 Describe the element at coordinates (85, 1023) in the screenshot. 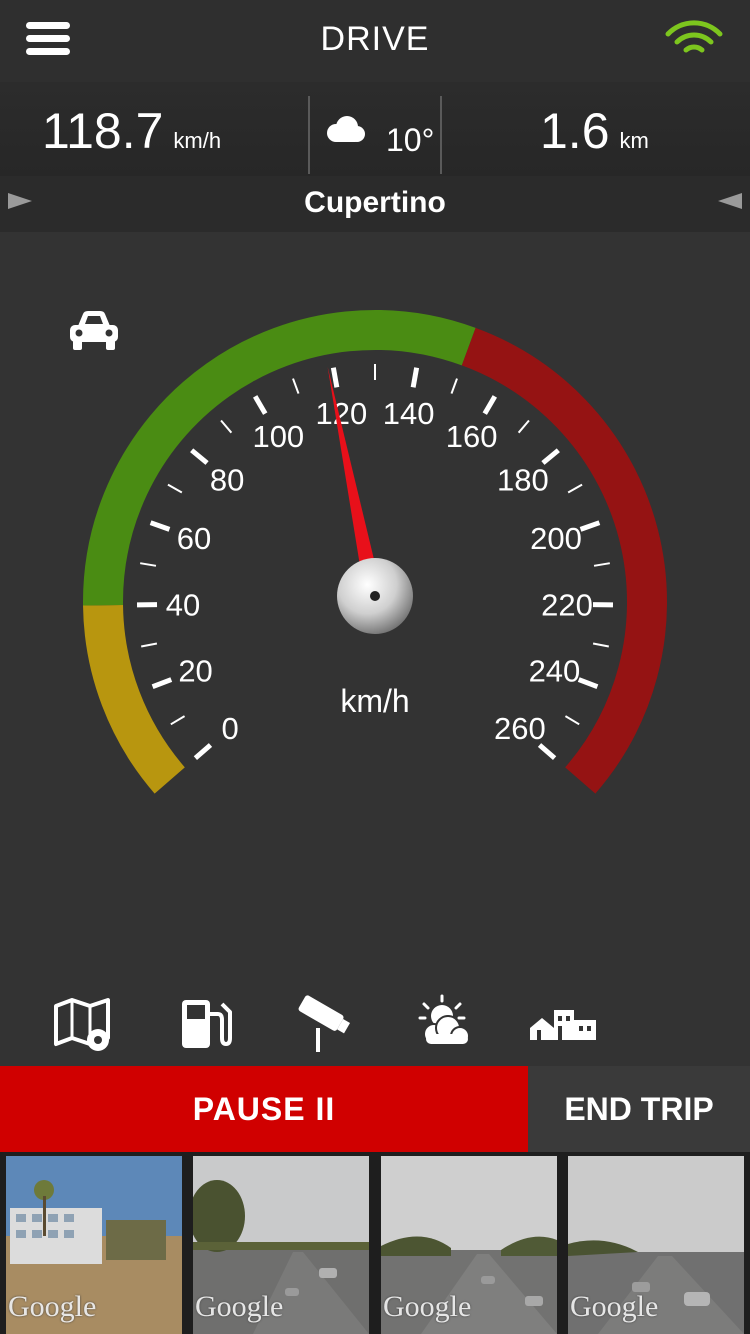

I see `map-pin-icon` at that location.